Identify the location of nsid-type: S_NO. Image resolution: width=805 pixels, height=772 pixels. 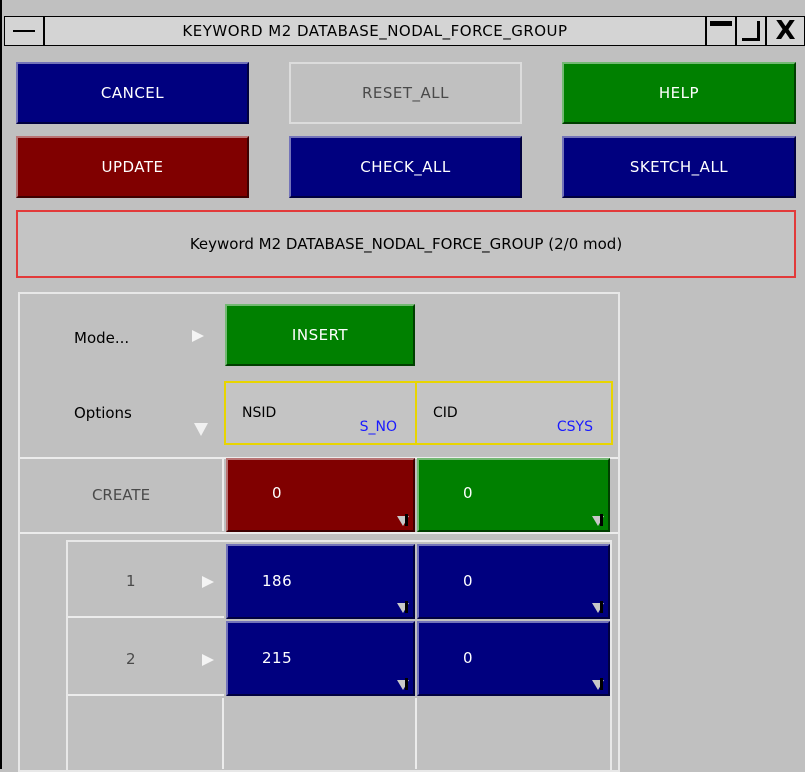
(378, 427).